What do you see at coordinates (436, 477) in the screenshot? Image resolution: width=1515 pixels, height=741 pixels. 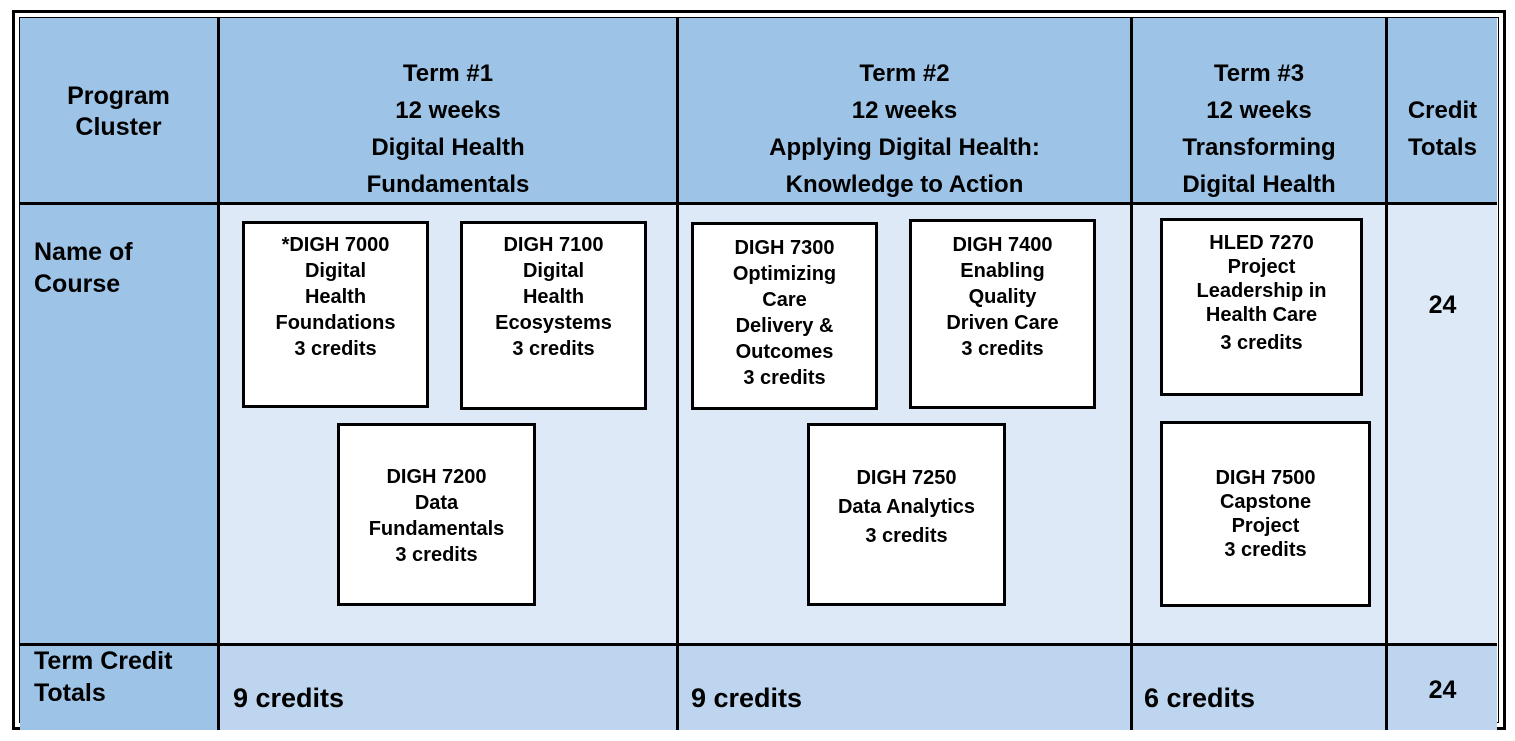 I see `course-code: DIGH 7200` at bounding box center [436, 477].